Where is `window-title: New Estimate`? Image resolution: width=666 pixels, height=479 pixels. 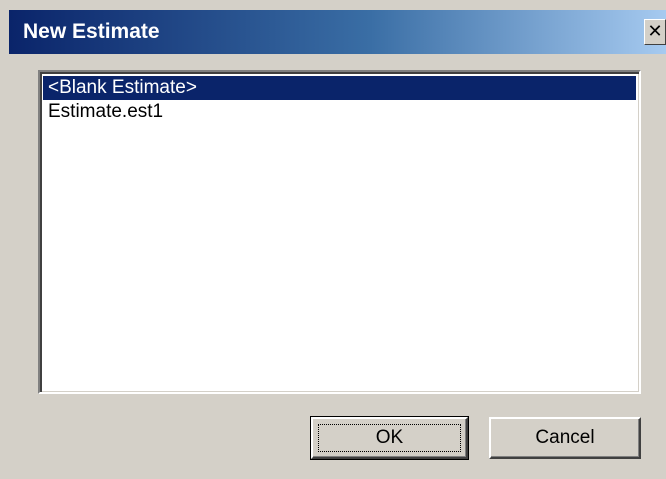
window-title: New Estimate is located at coordinates (91, 31).